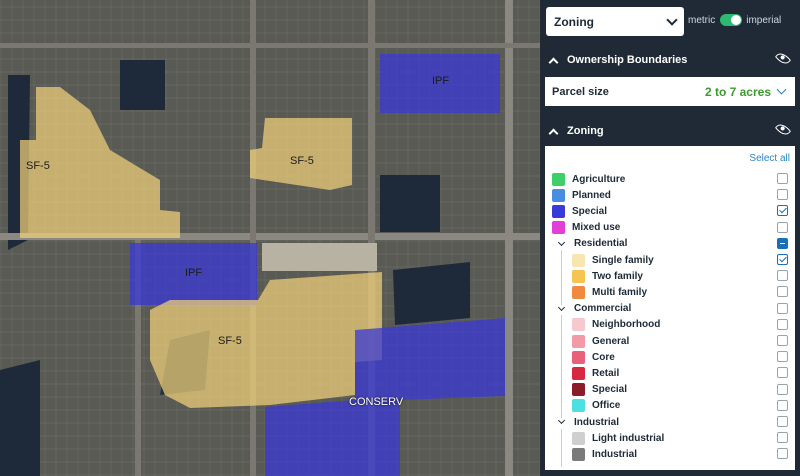 This screenshot has height=476, width=800. What do you see at coordinates (670, 276) in the screenshot?
I see `legend-item-two-family: Two family` at bounding box center [670, 276].